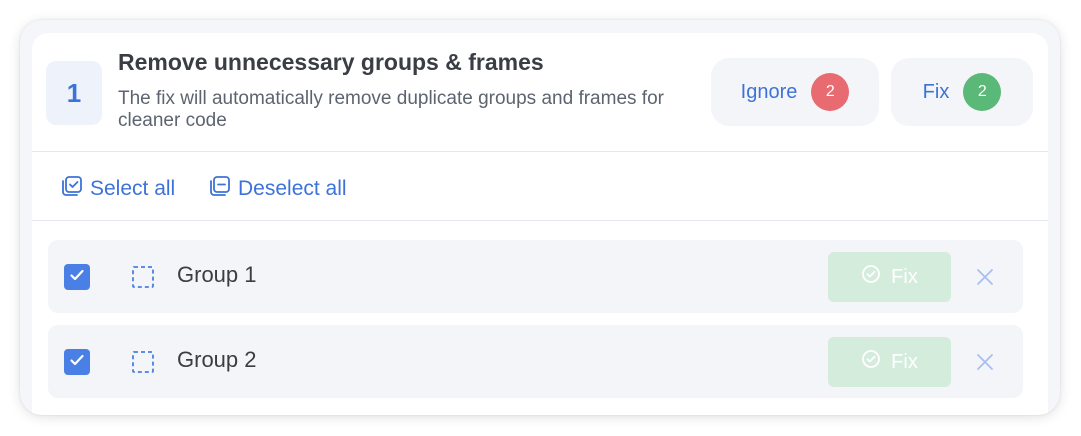 Image resolution: width=1081 pixels, height=436 pixels. Describe the element at coordinates (74, 93) in the screenshot. I see `issue-number-badge: 1` at that location.